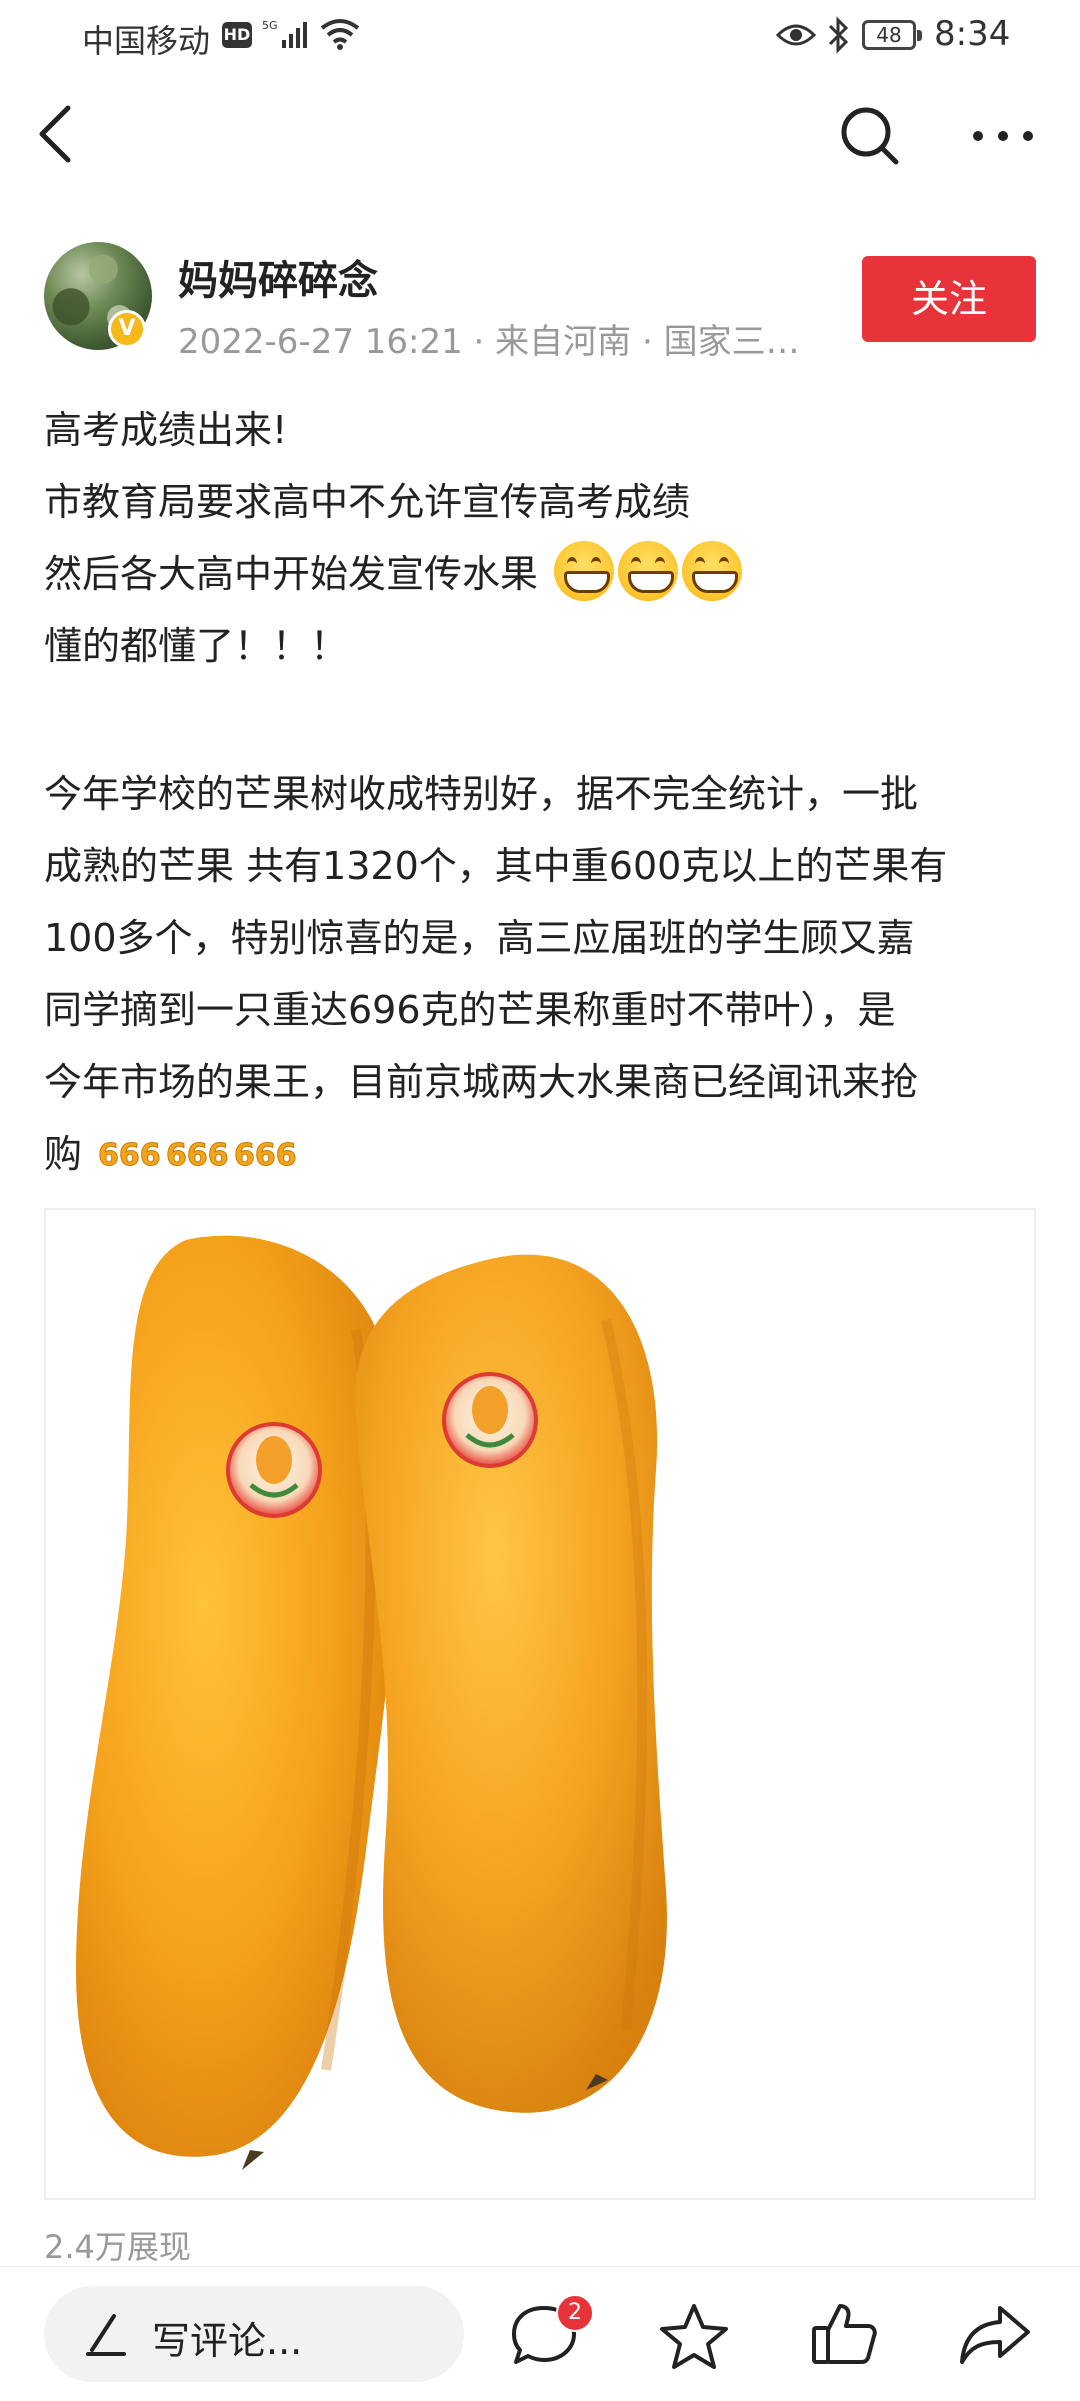 The width and height of the screenshot is (1080, 2401). I want to click on follow-button: 关注, so click(949, 299).